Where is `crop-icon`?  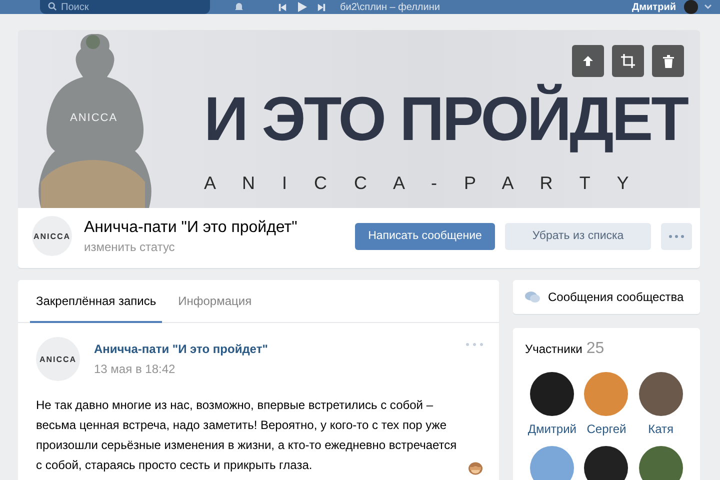
crop-icon is located at coordinates (628, 61).